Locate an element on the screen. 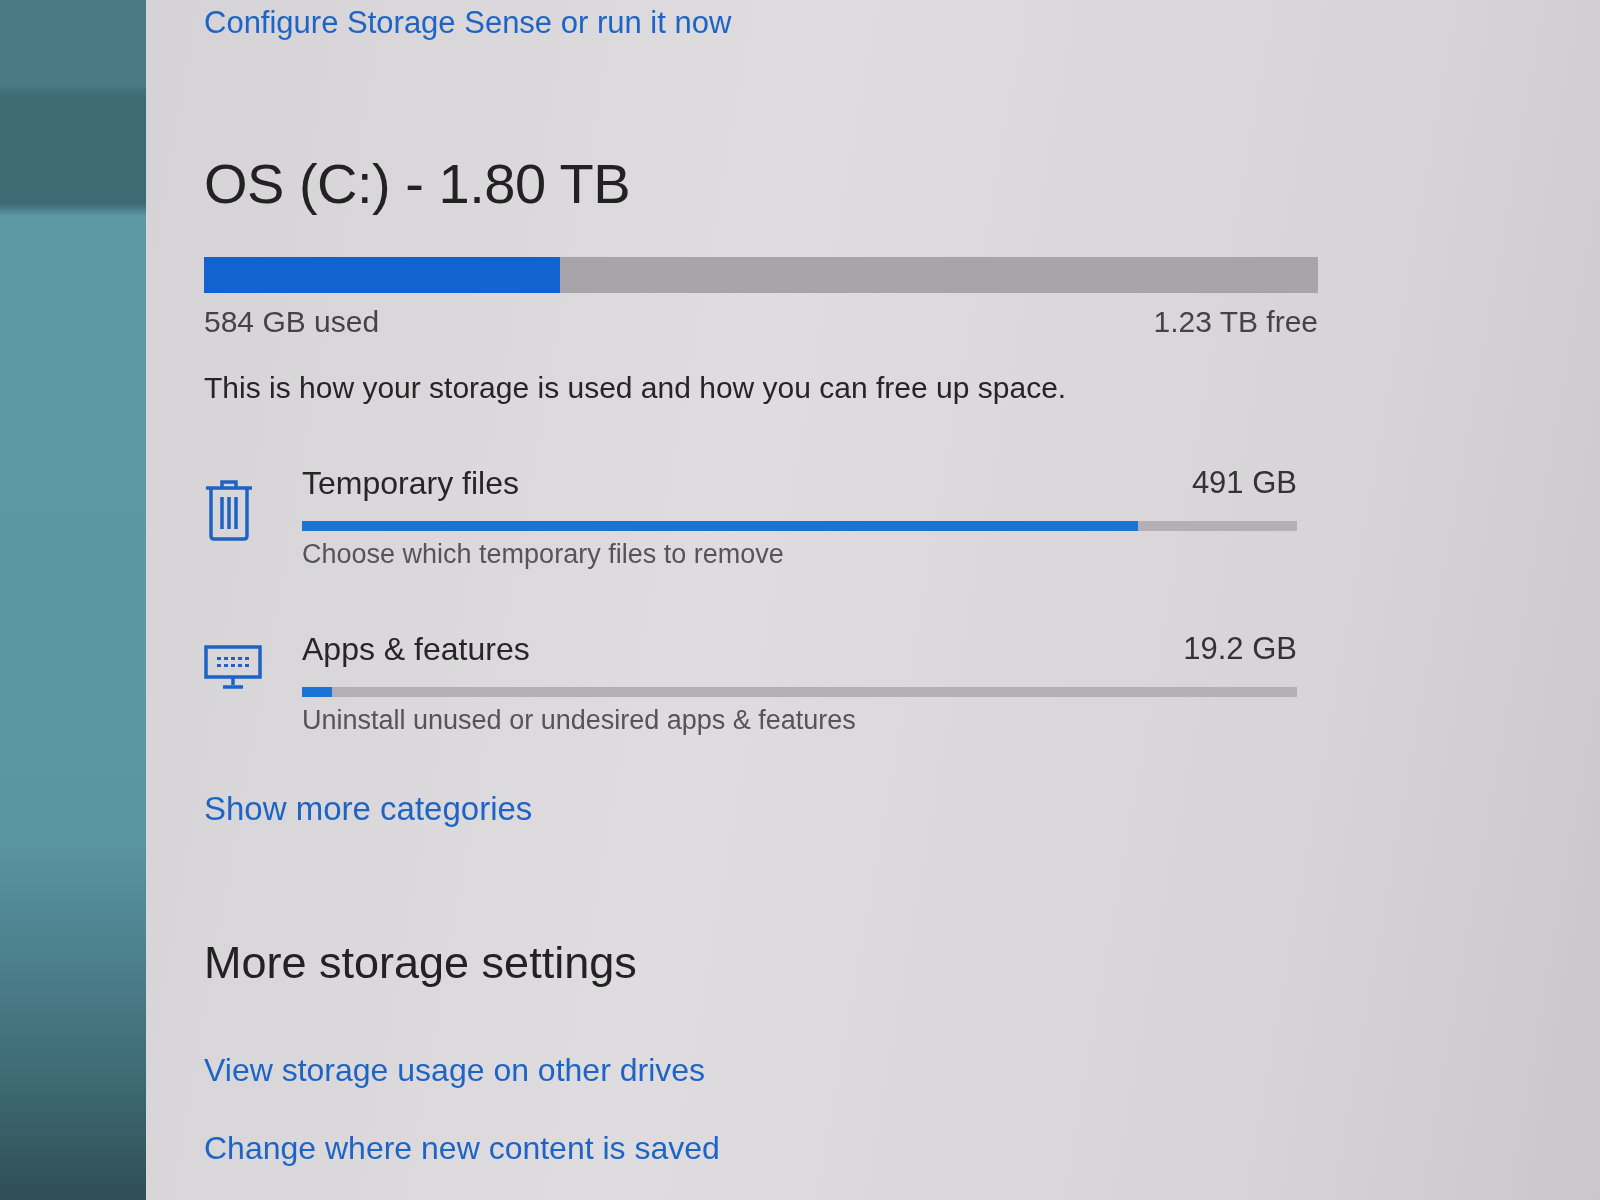 This screenshot has height=1200, width=1600. free-space-label: 1.23 TB free is located at coordinates (1235, 322).